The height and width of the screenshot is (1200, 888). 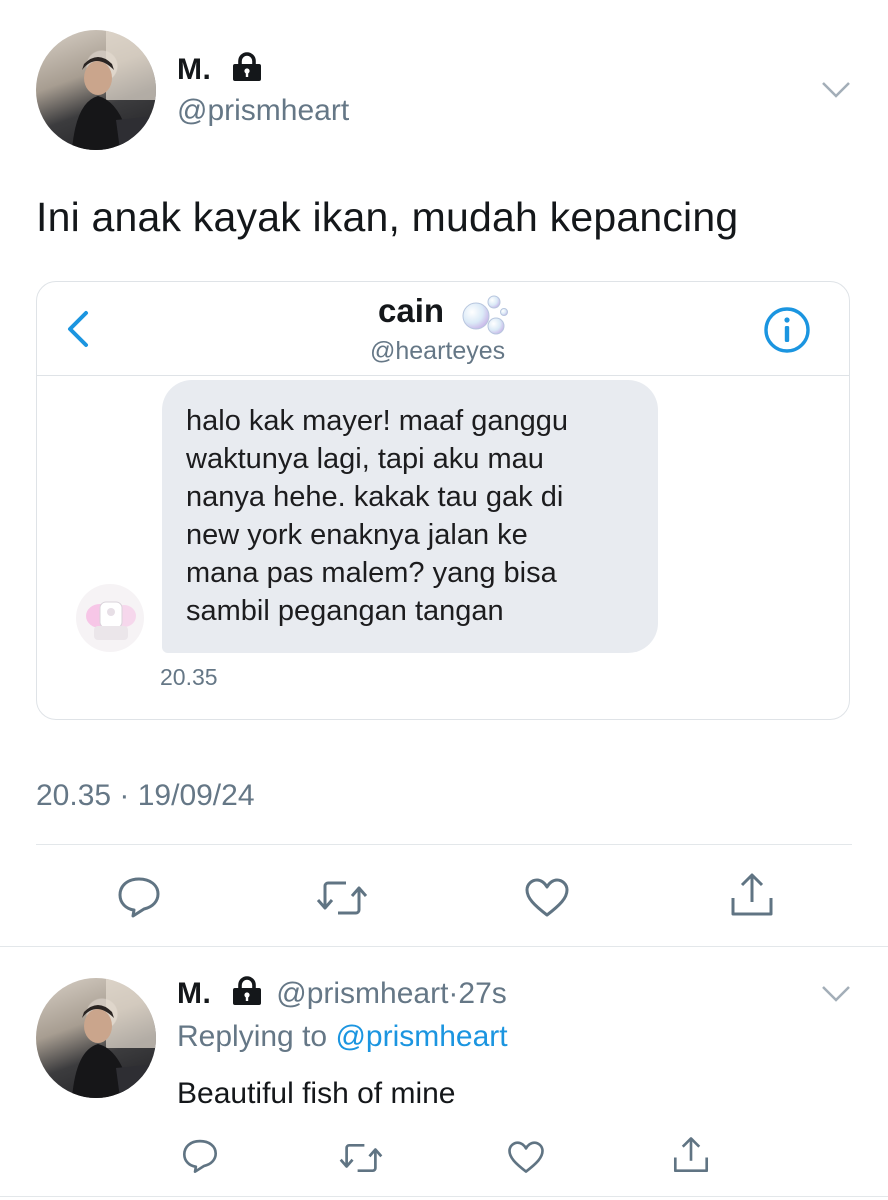 What do you see at coordinates (443, 375) in the screenshot?
I see `dm-header-divider` at bounding box center [443, 375].